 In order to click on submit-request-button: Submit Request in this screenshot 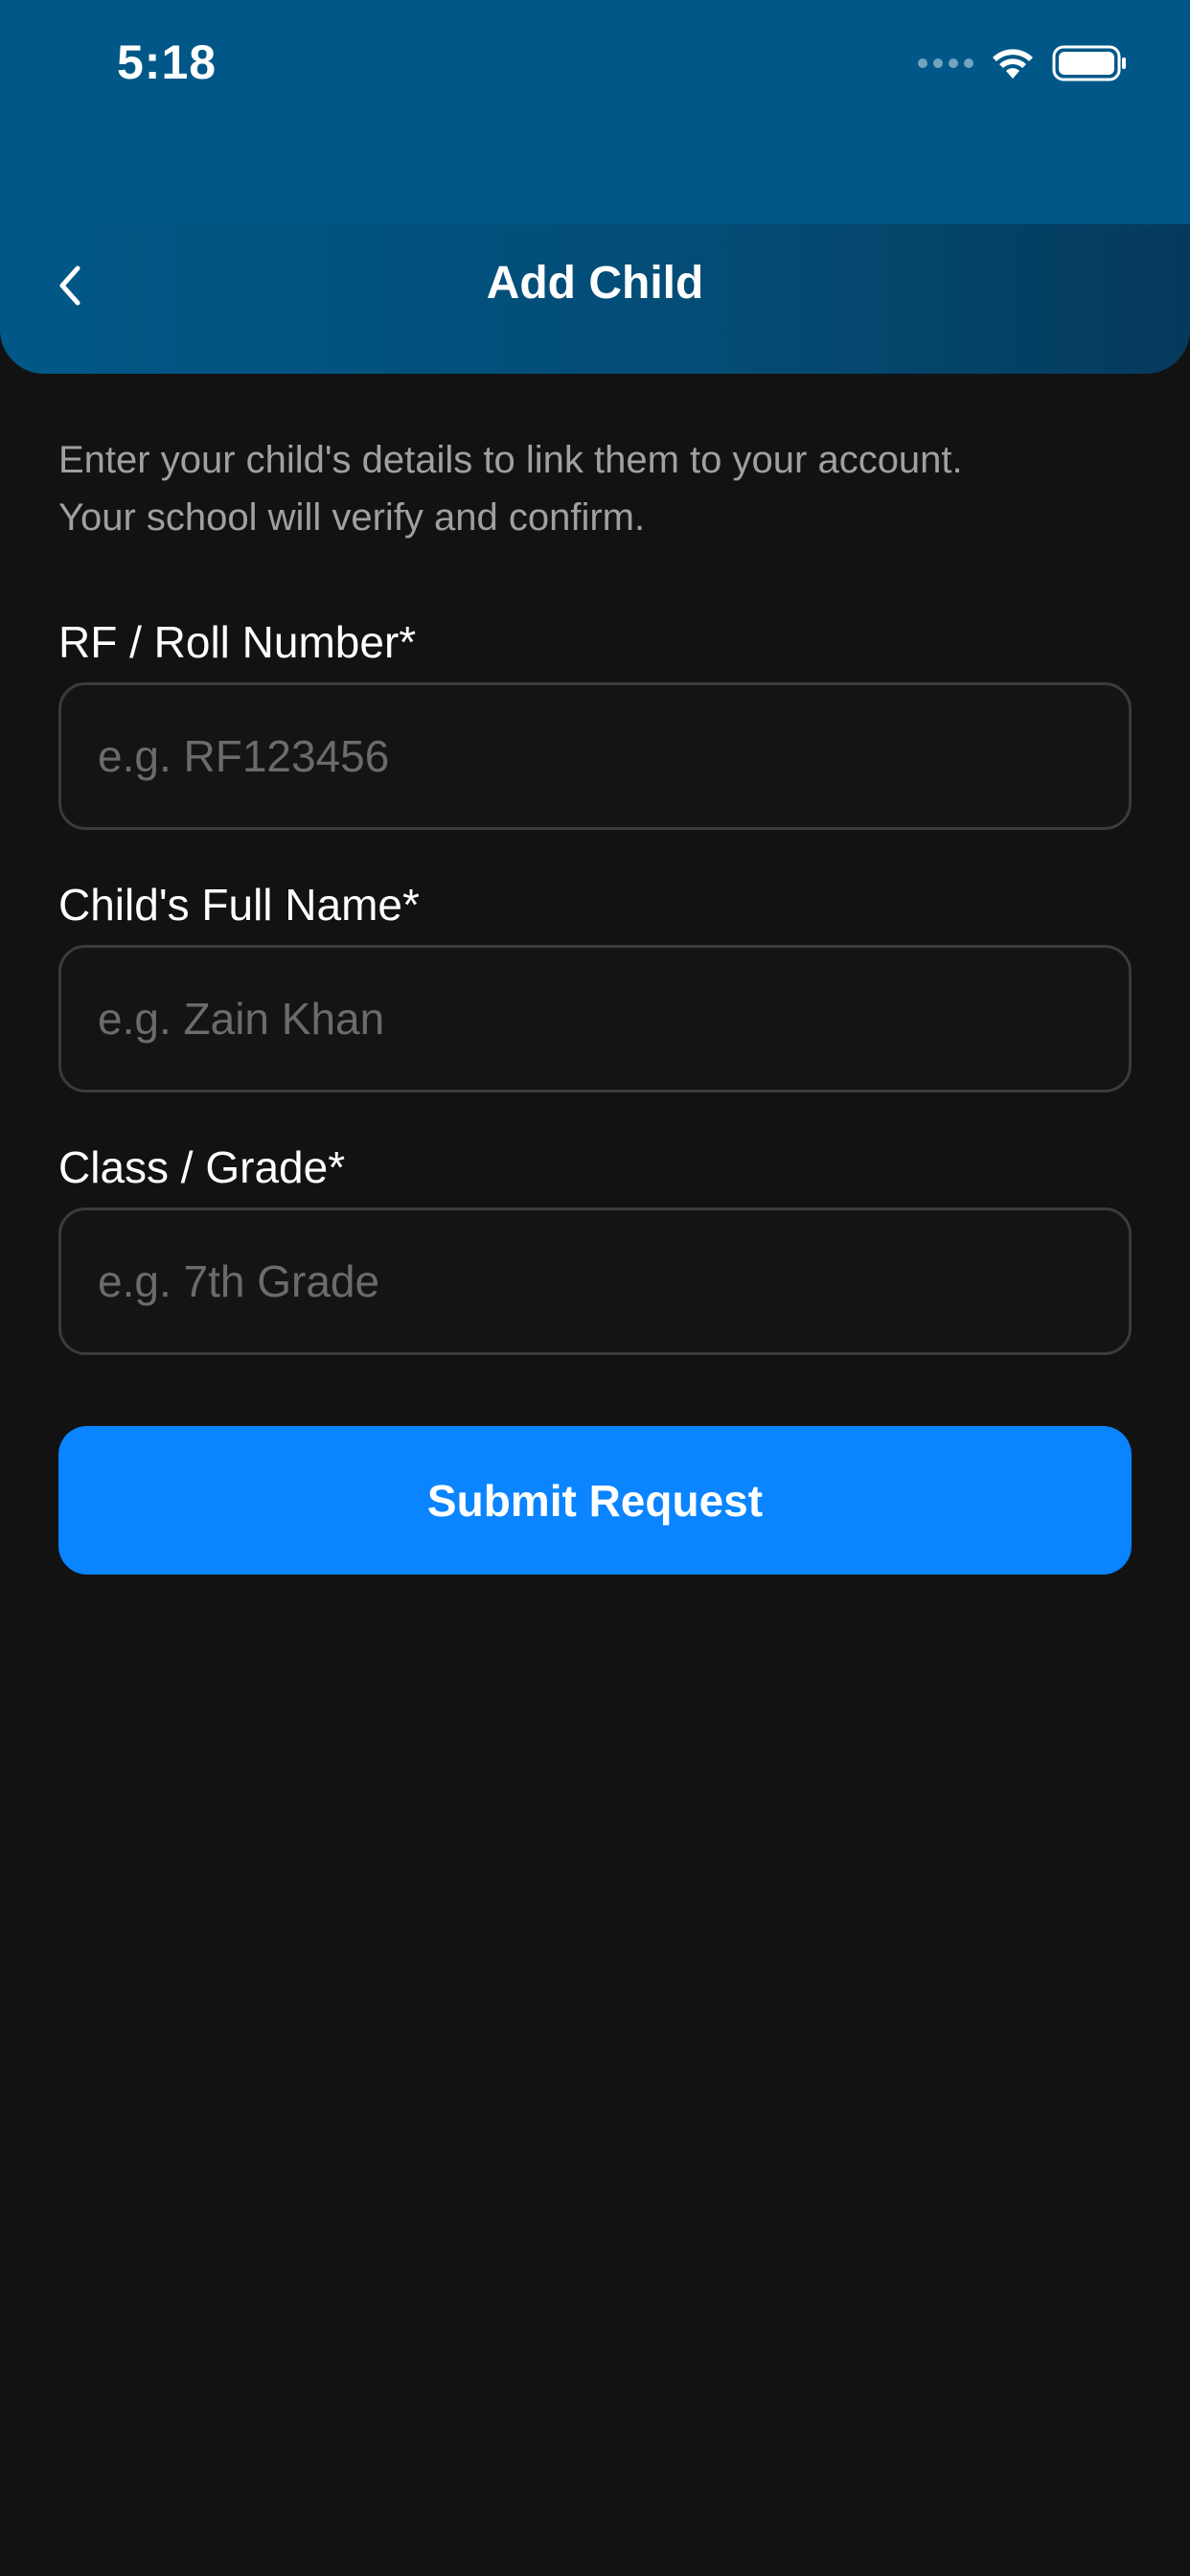, I will do `click(595, 1500)`.